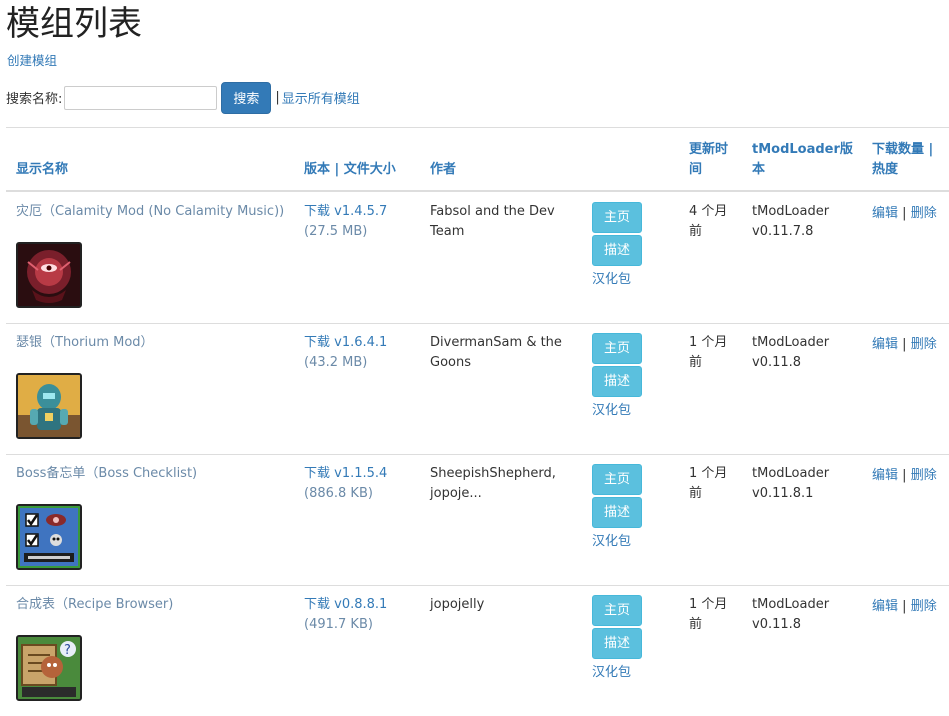 The height and width of the screenshot is (716, 949). Describe the element at coordinates (496, 342) in the screenshot. I see `author-line1: DivermanSam & the` at that location.